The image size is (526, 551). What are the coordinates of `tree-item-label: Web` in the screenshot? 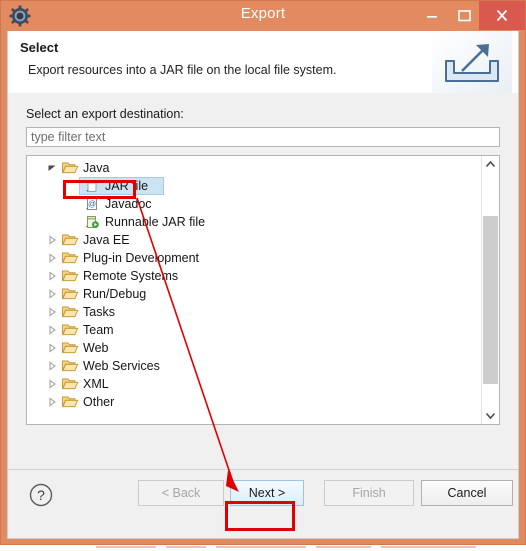 It's located at (96, 348).